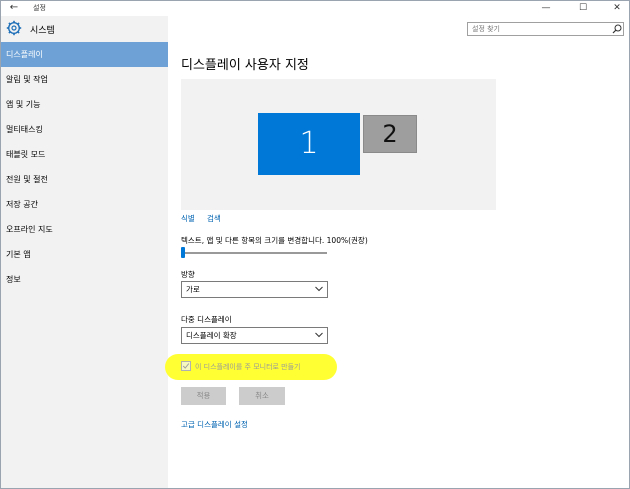 Image resolution: width=630 pixels, height=489 pixels. I want to click on monitor-1: 1, so click(309, 144).